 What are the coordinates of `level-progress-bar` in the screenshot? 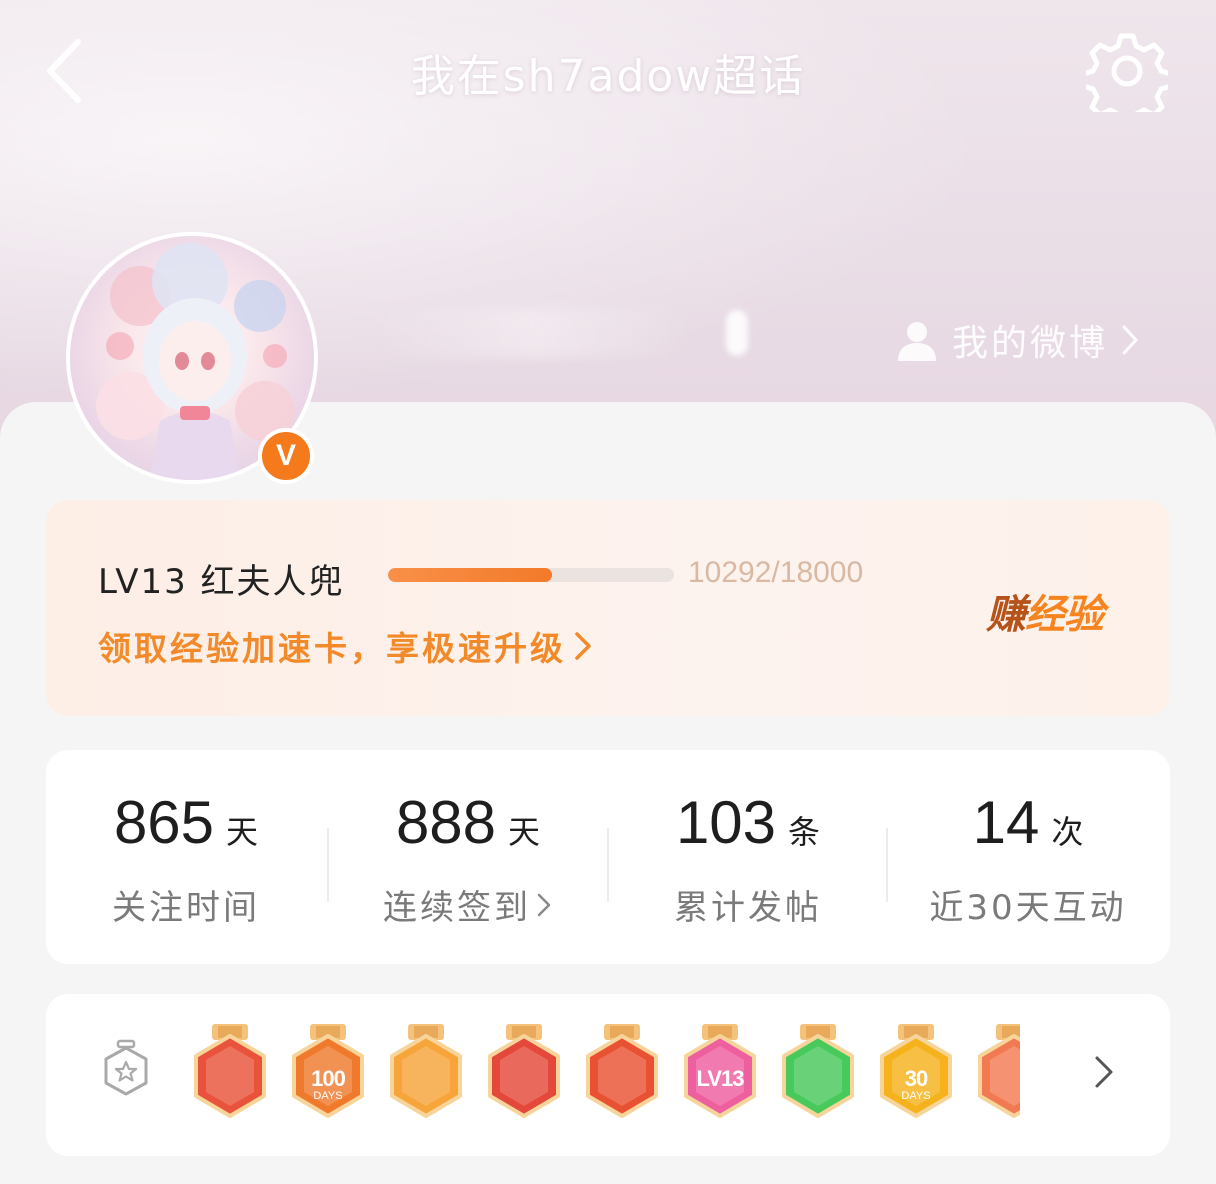 It's located at (531, 575).